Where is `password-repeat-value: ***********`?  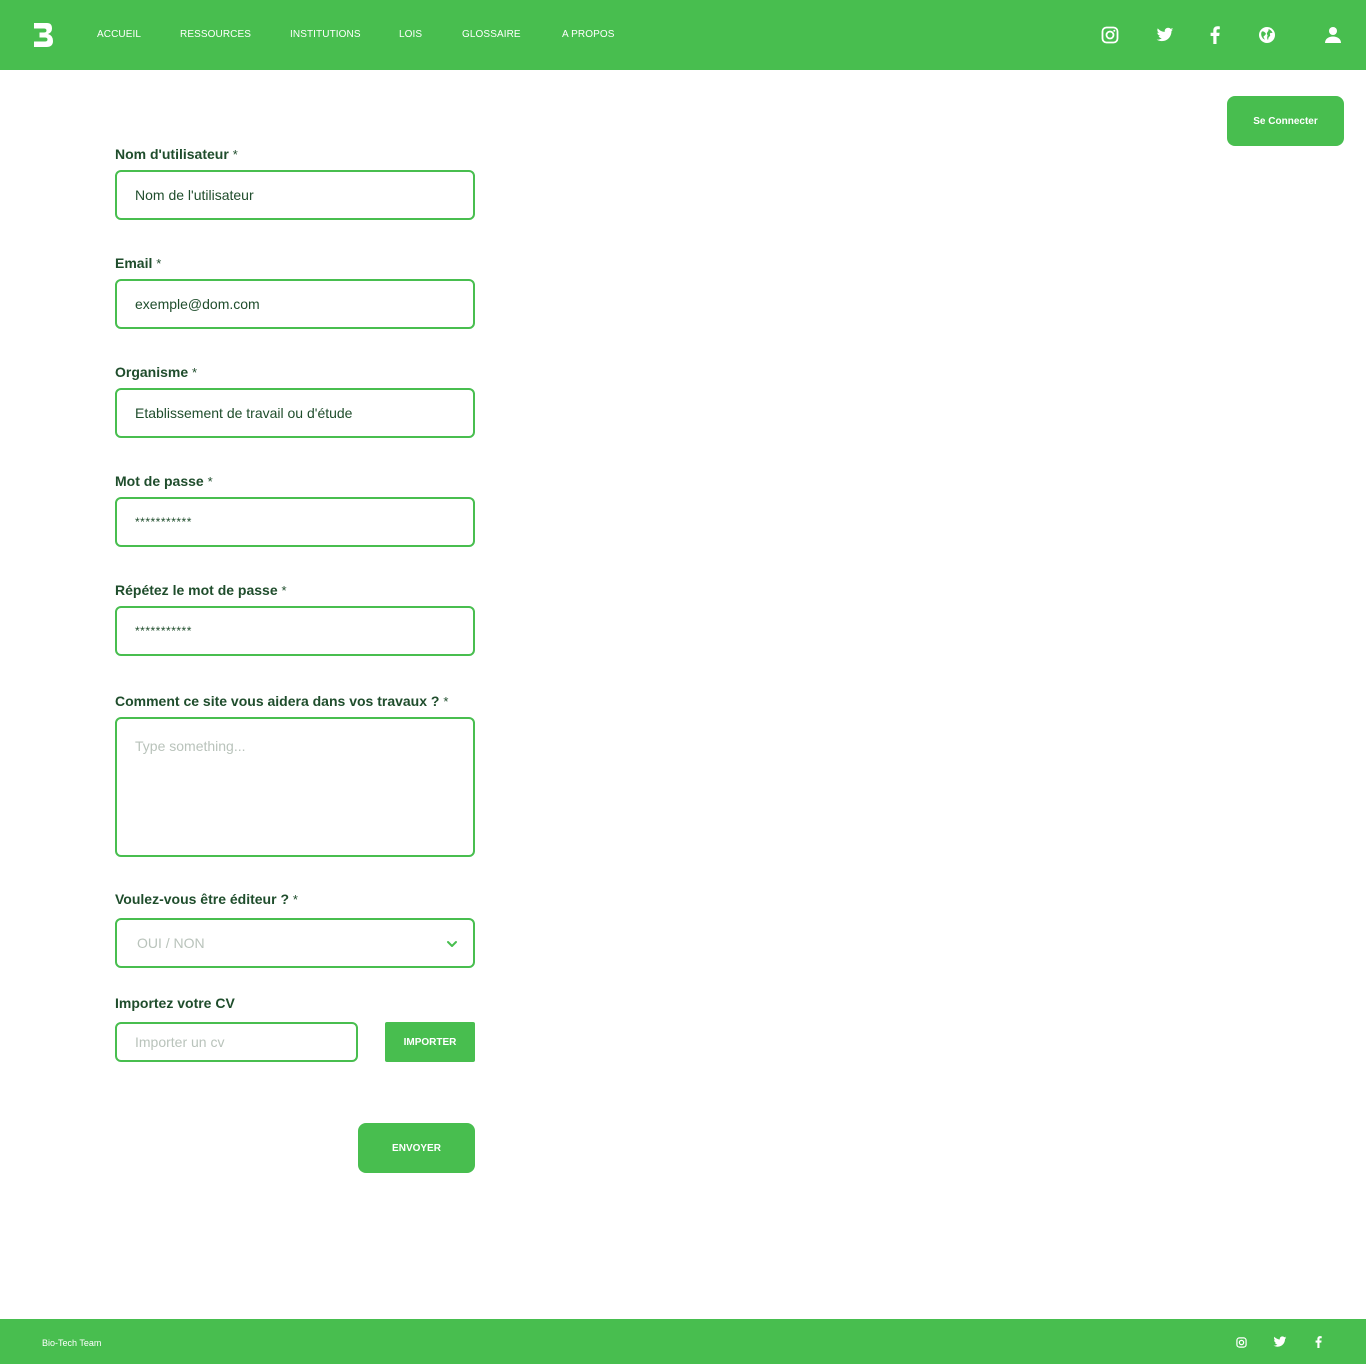
password-repeat-value: *********** is located at coordinates (163, 631).